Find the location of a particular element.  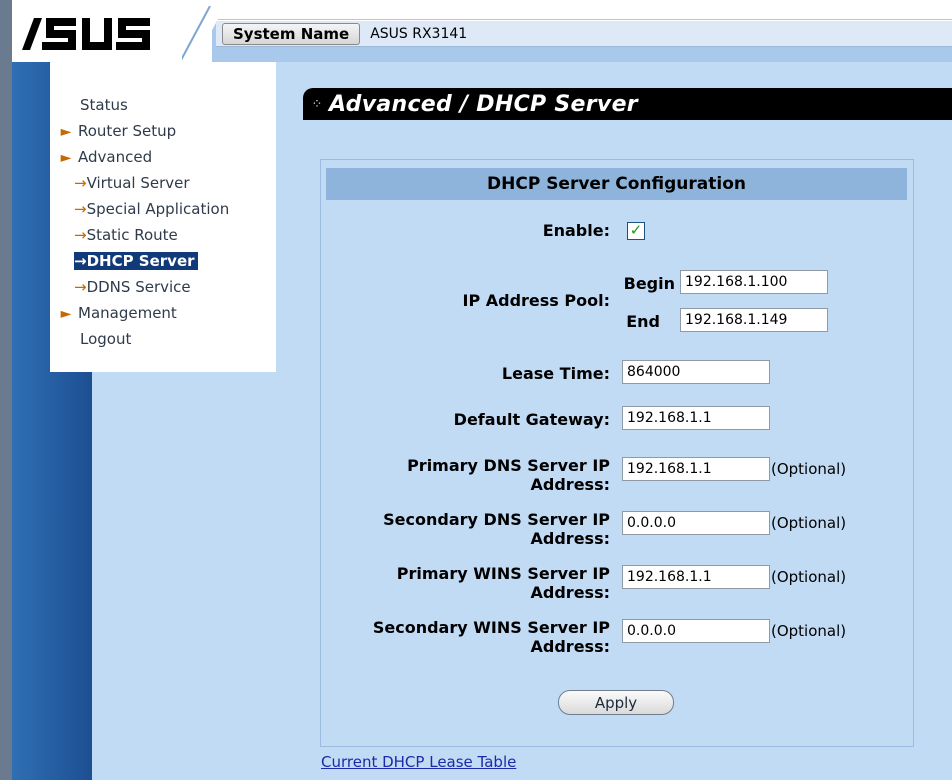

sidebar-item-dhcp-server: →DHCP Server is located at coordinates (163, 261).